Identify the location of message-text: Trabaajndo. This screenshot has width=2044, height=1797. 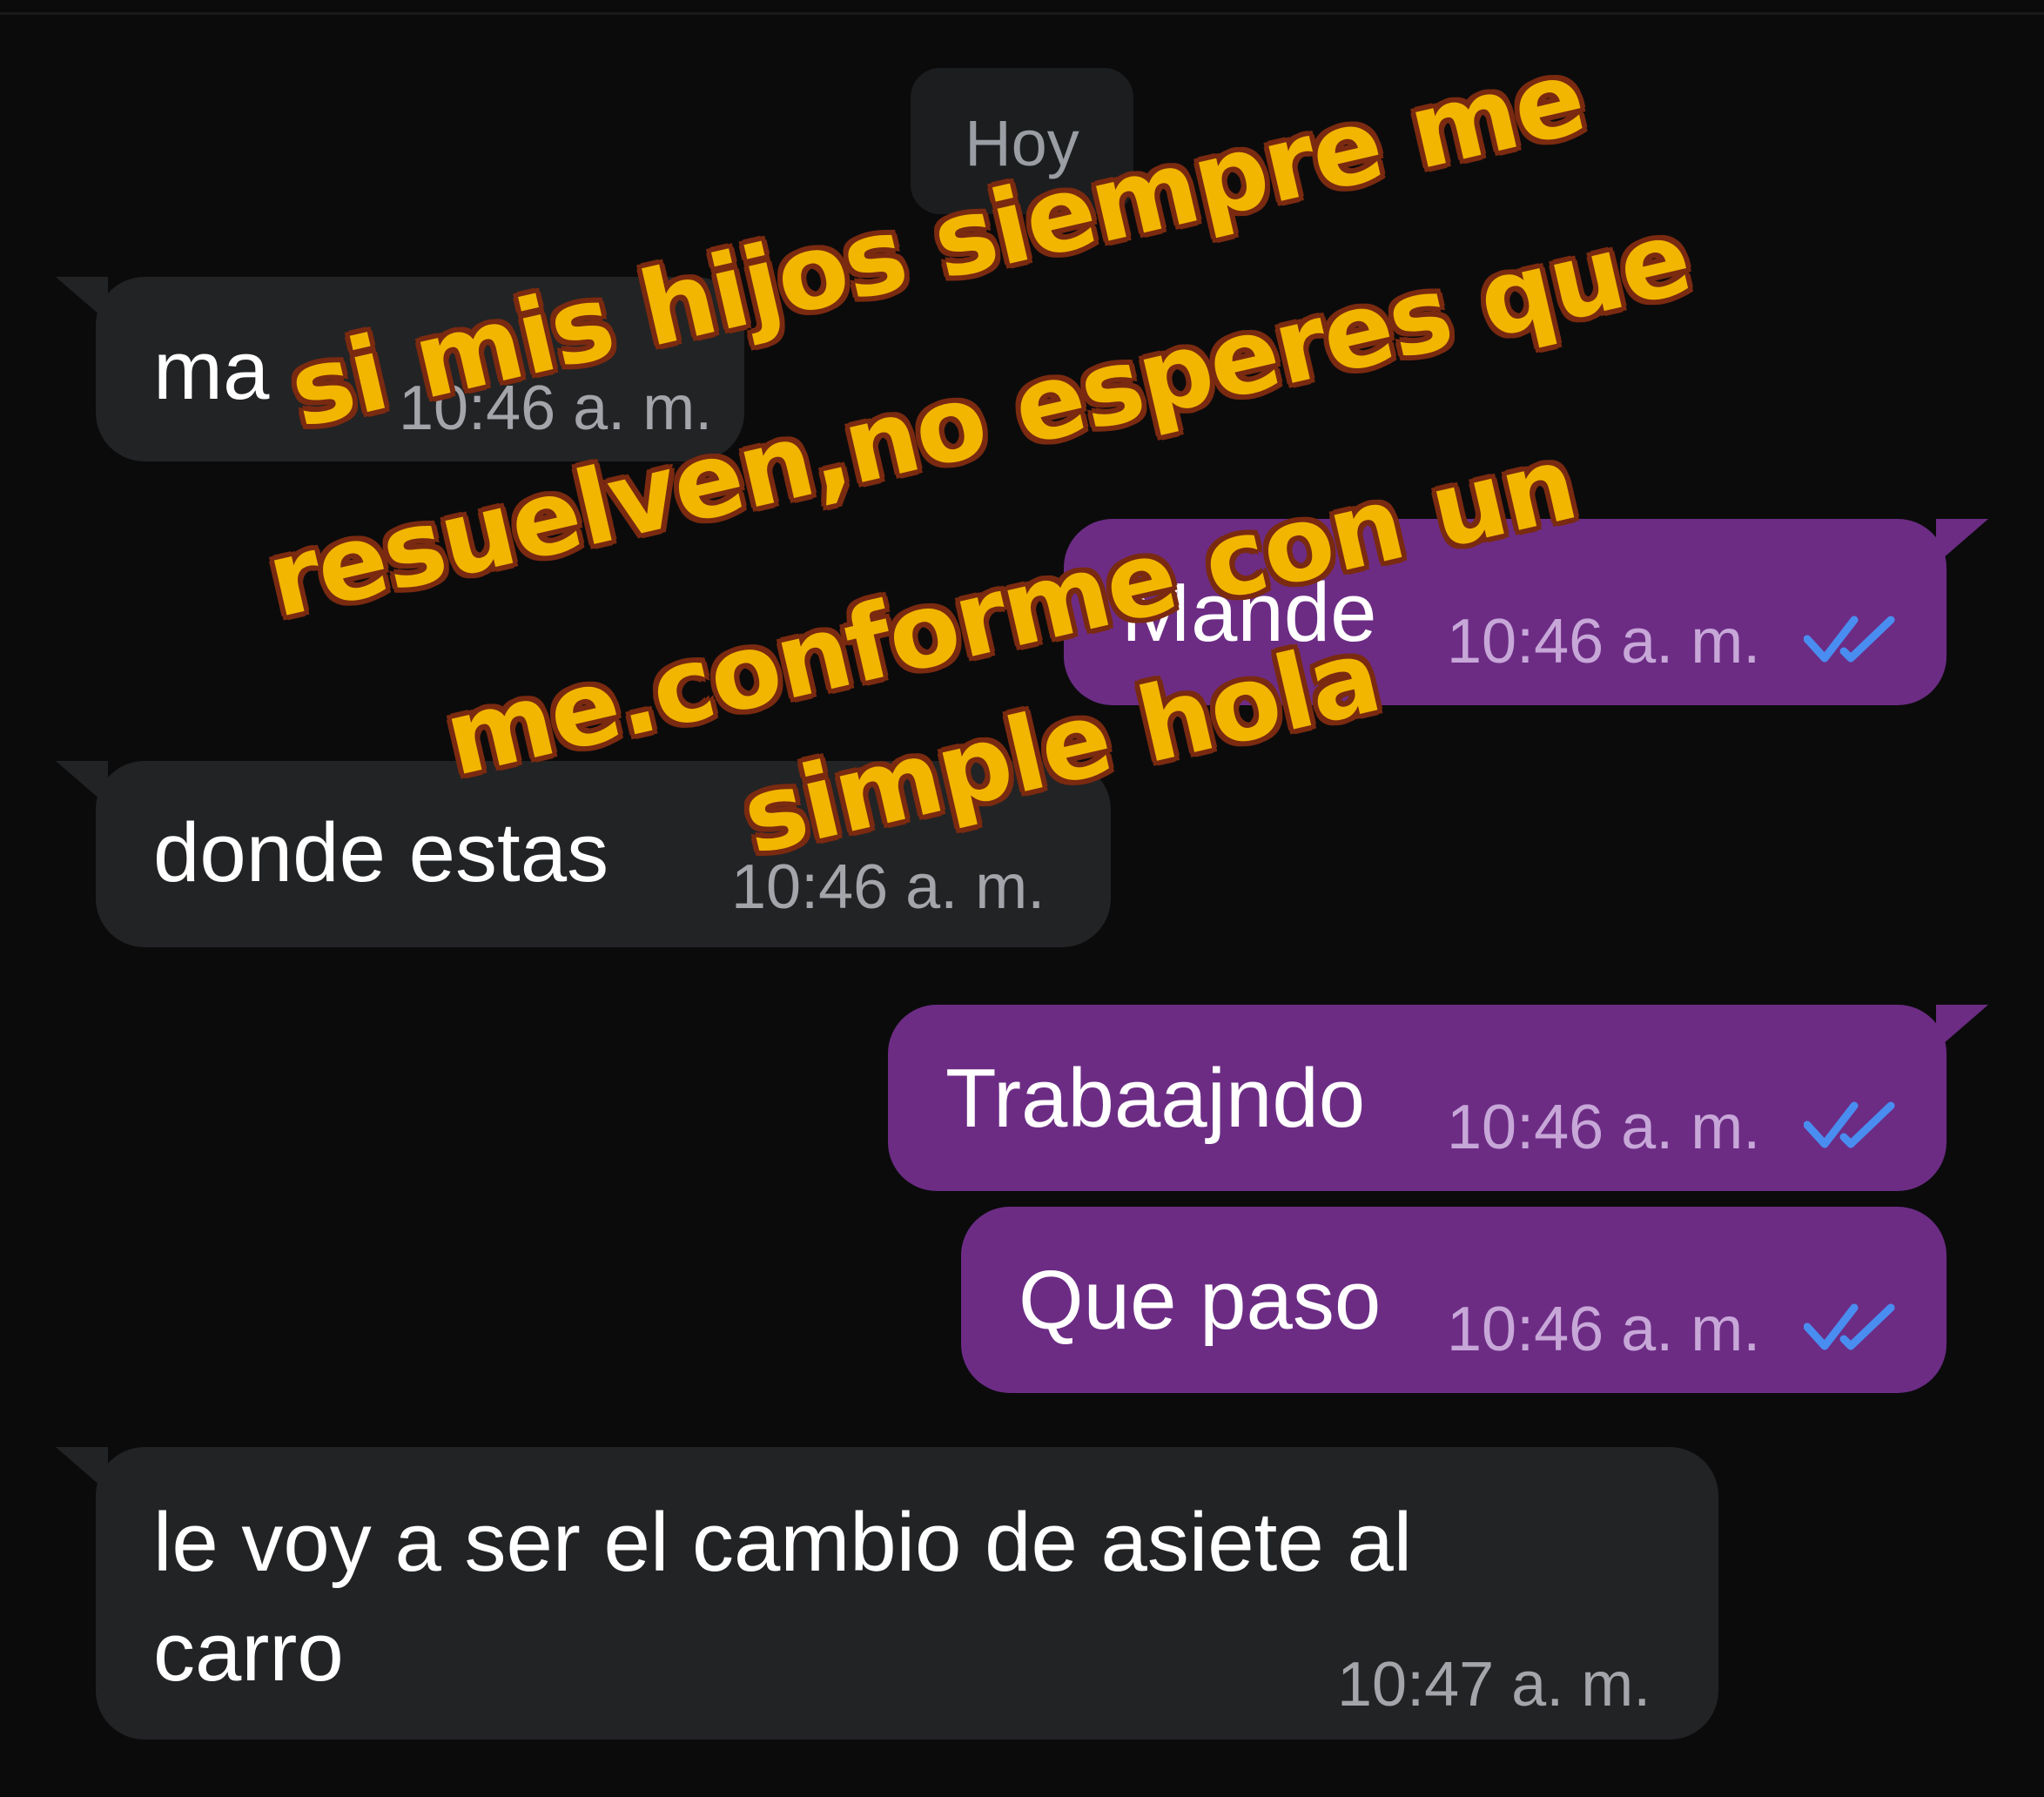
(1155, 1098).